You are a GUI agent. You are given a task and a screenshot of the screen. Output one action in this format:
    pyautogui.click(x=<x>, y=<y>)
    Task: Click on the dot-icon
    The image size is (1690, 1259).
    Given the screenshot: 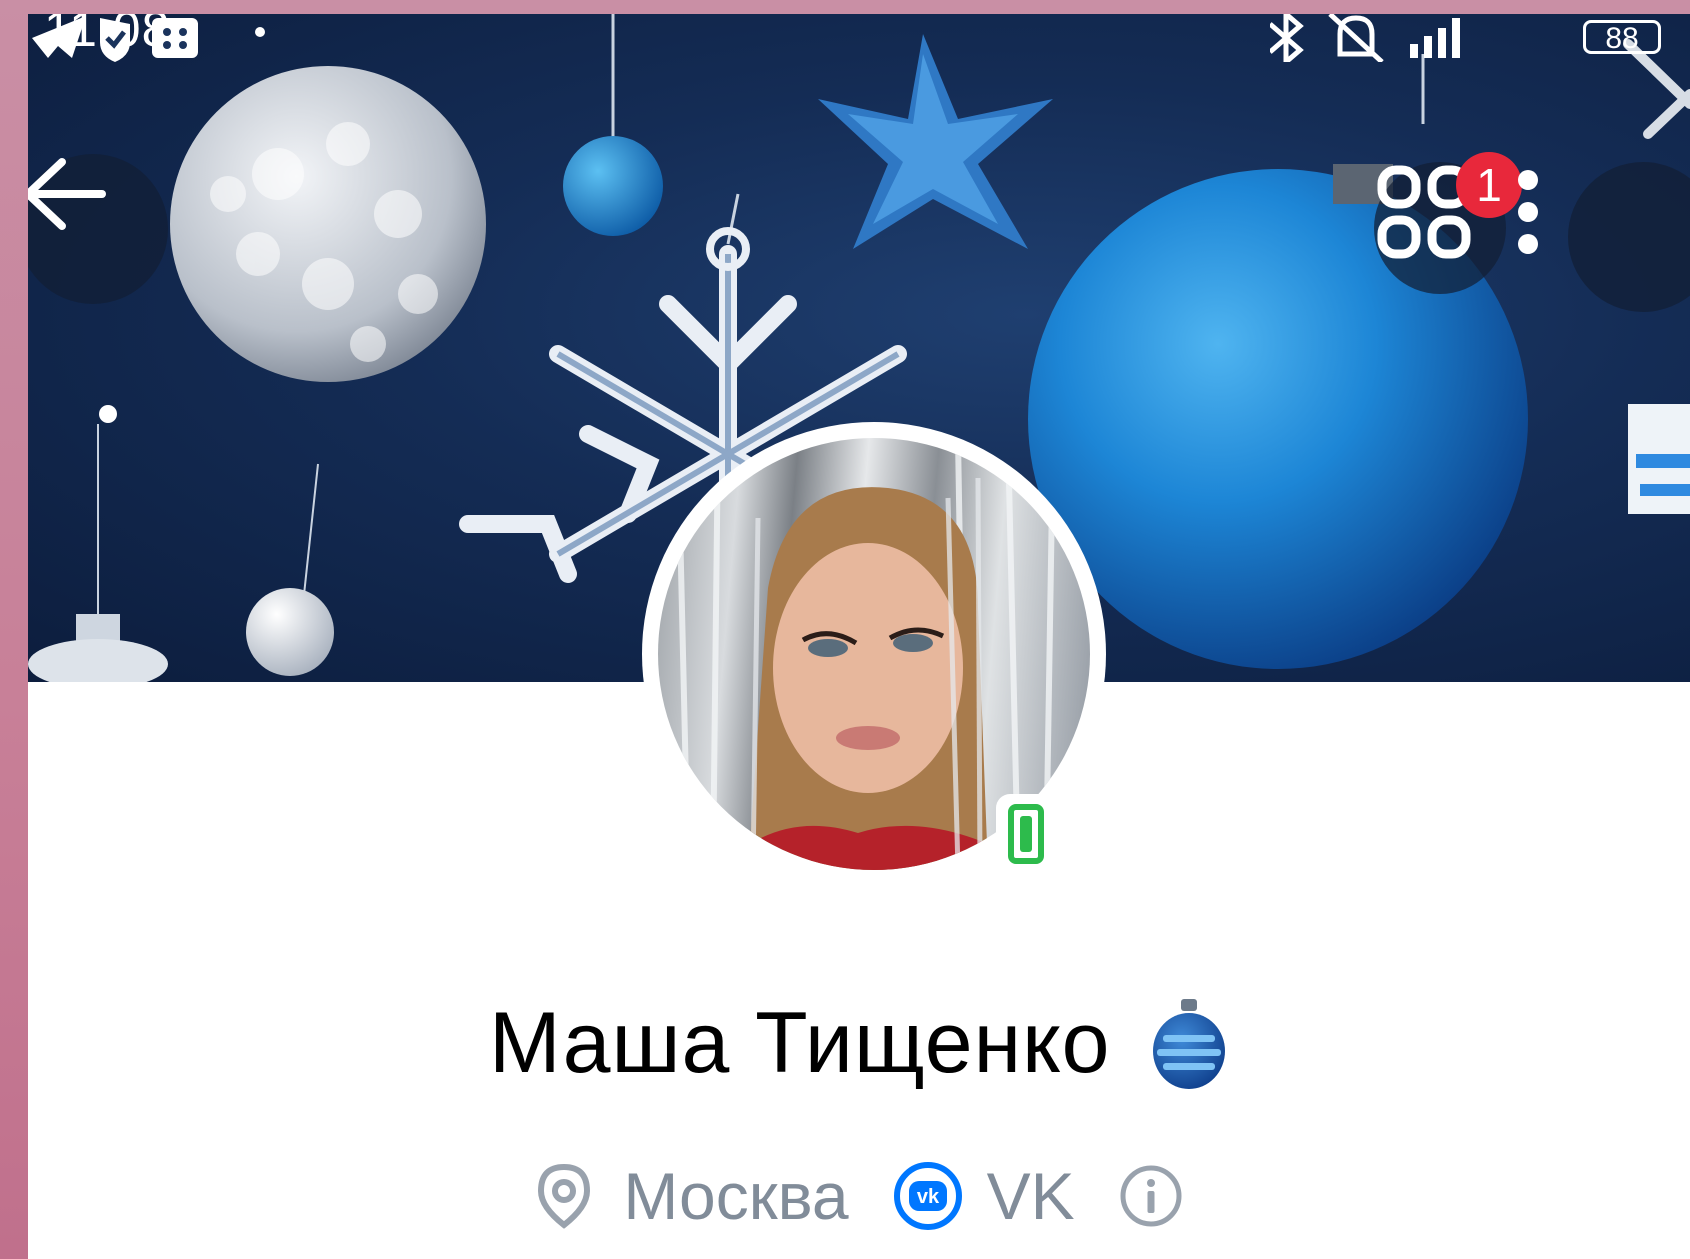 What is the action you would take?
    pyautogui.click(x=260, y=32)
    